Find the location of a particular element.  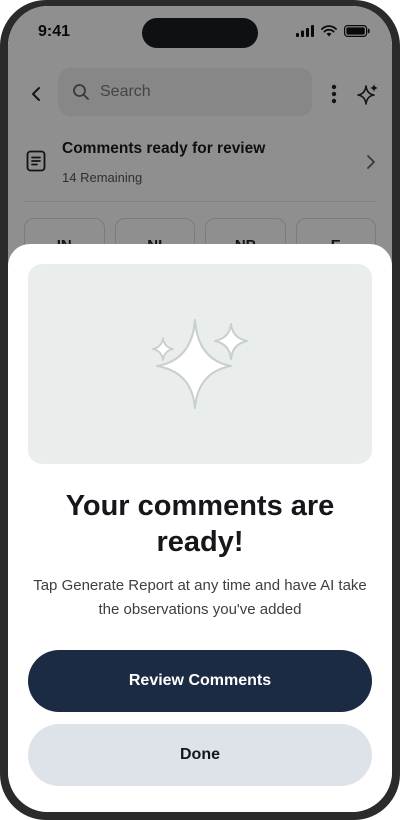

sheet-title: Your comments are ready! is located at coordinates (200, 524).